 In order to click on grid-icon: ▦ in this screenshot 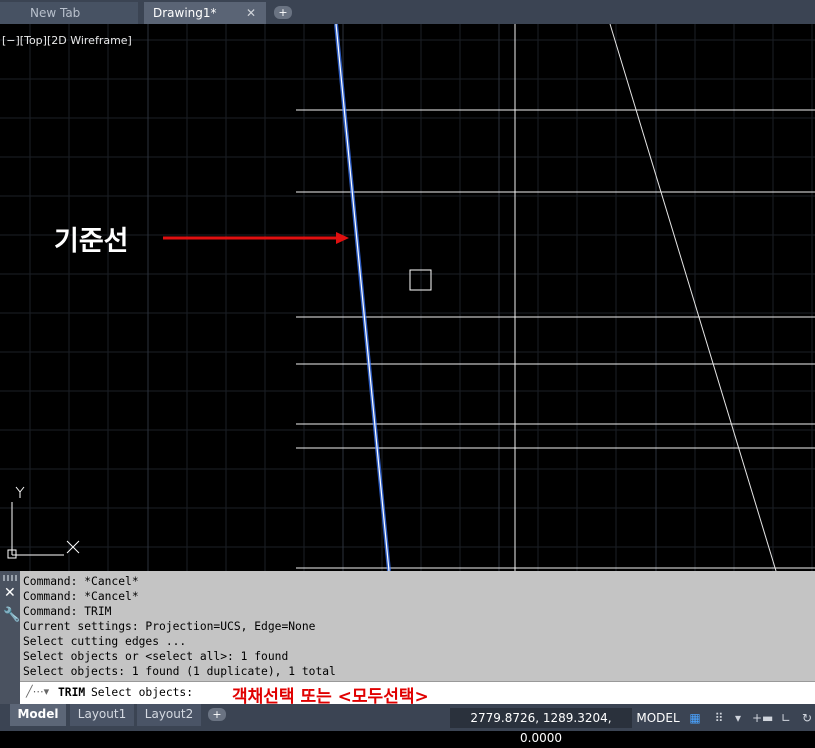, I will do `click(695, 718)`.